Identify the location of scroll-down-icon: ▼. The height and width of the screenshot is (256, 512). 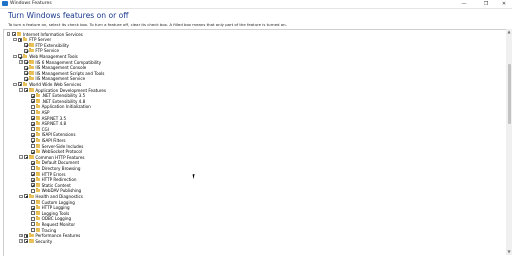
(509, 252).